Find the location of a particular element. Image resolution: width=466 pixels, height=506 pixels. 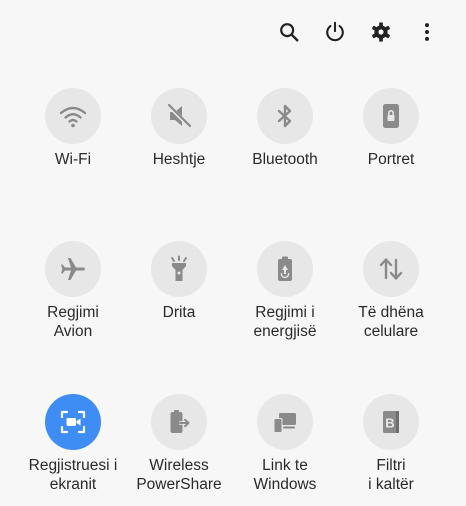

tile-power-saving: Regjimi i energjisë is located at coordinates (285, 291).